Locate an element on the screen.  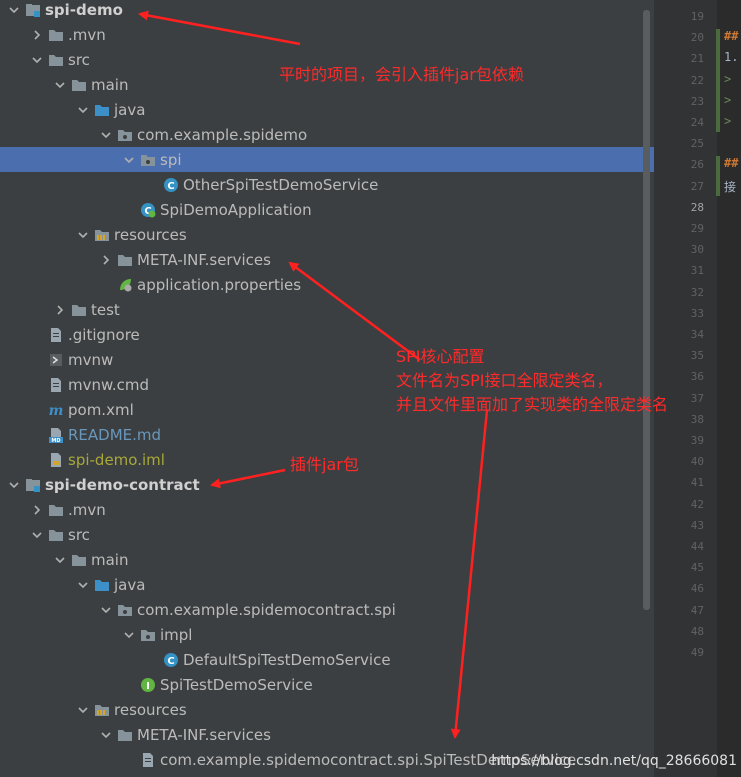
note-plugin: 插件jar包 is located at coordinates (324, 464).